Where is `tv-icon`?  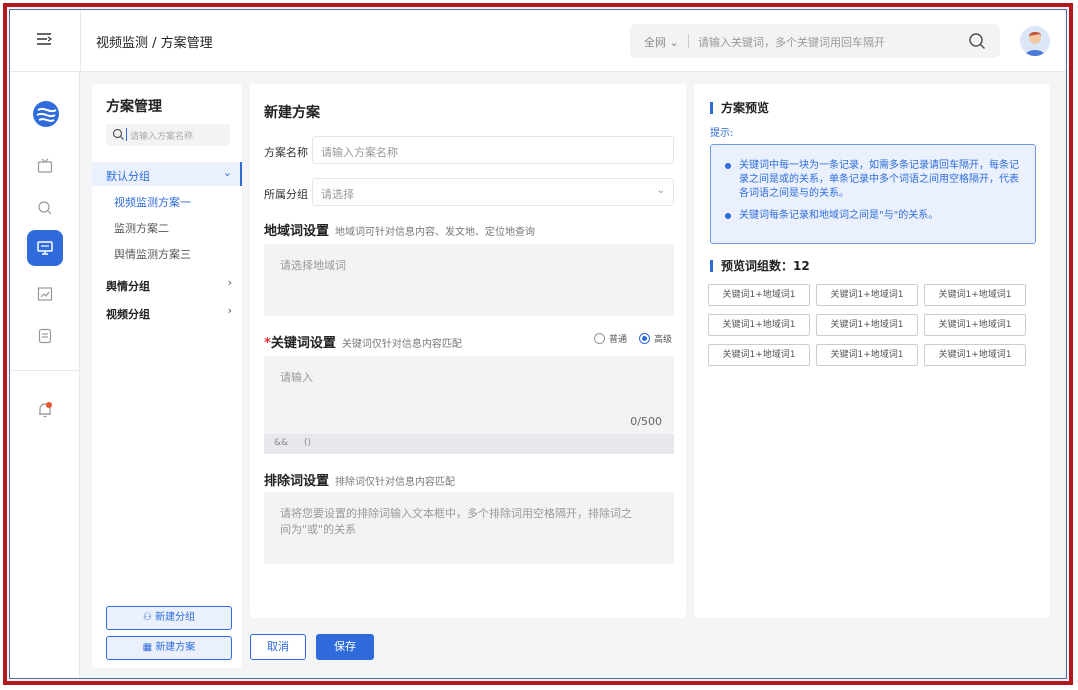 tv-icon is located at coordinates (45, 166).